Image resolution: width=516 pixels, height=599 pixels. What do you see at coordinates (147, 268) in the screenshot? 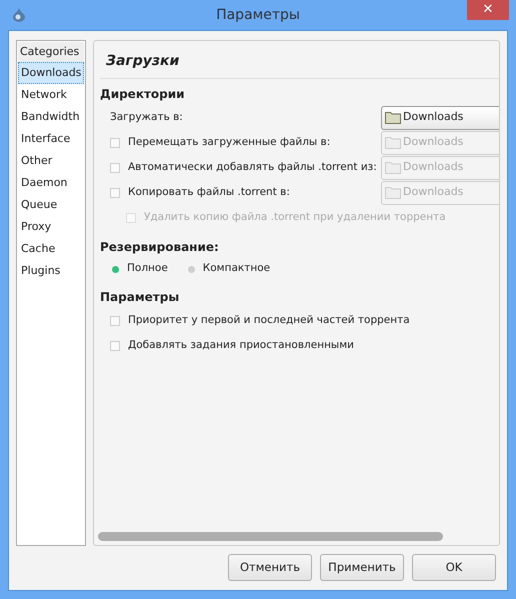
I see `radio-label: Полное` at bounding box center [147, 268].